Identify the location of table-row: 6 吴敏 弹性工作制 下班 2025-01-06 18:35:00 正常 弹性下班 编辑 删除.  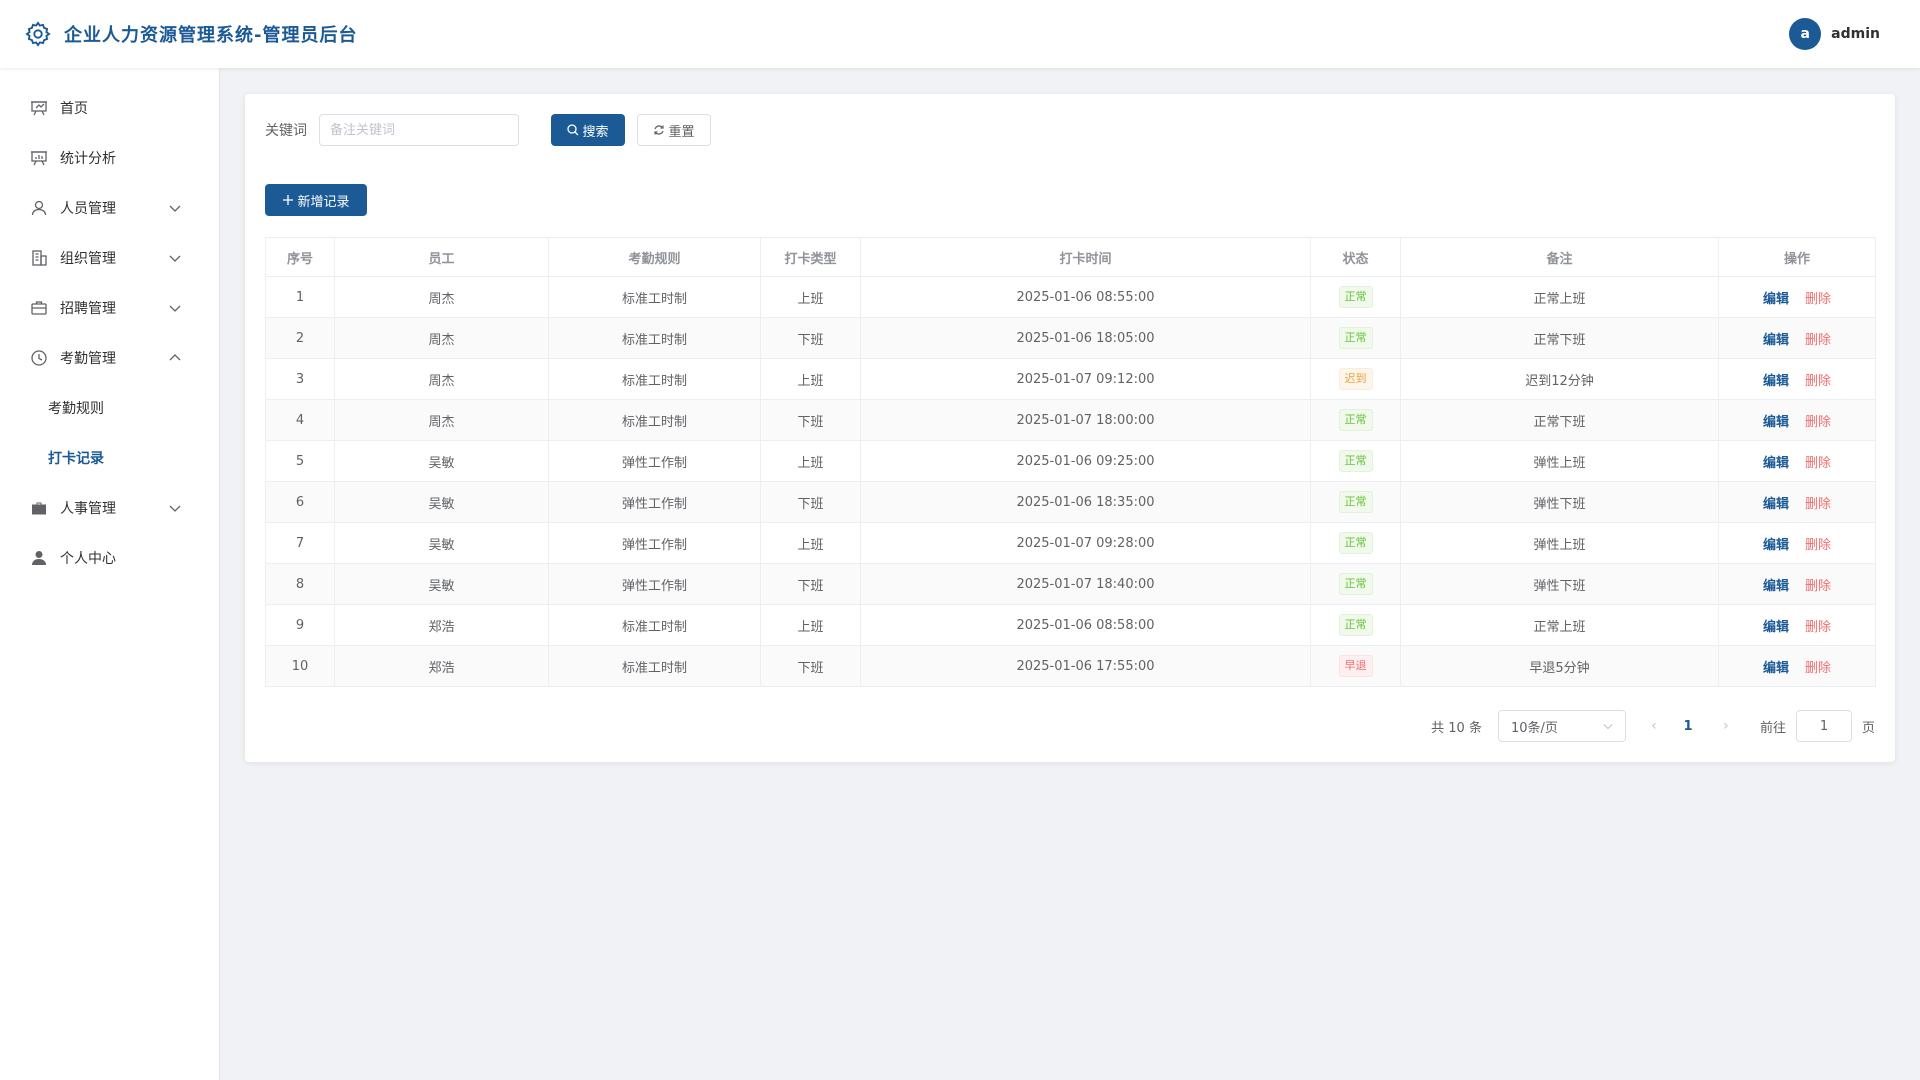
(1070, 502).